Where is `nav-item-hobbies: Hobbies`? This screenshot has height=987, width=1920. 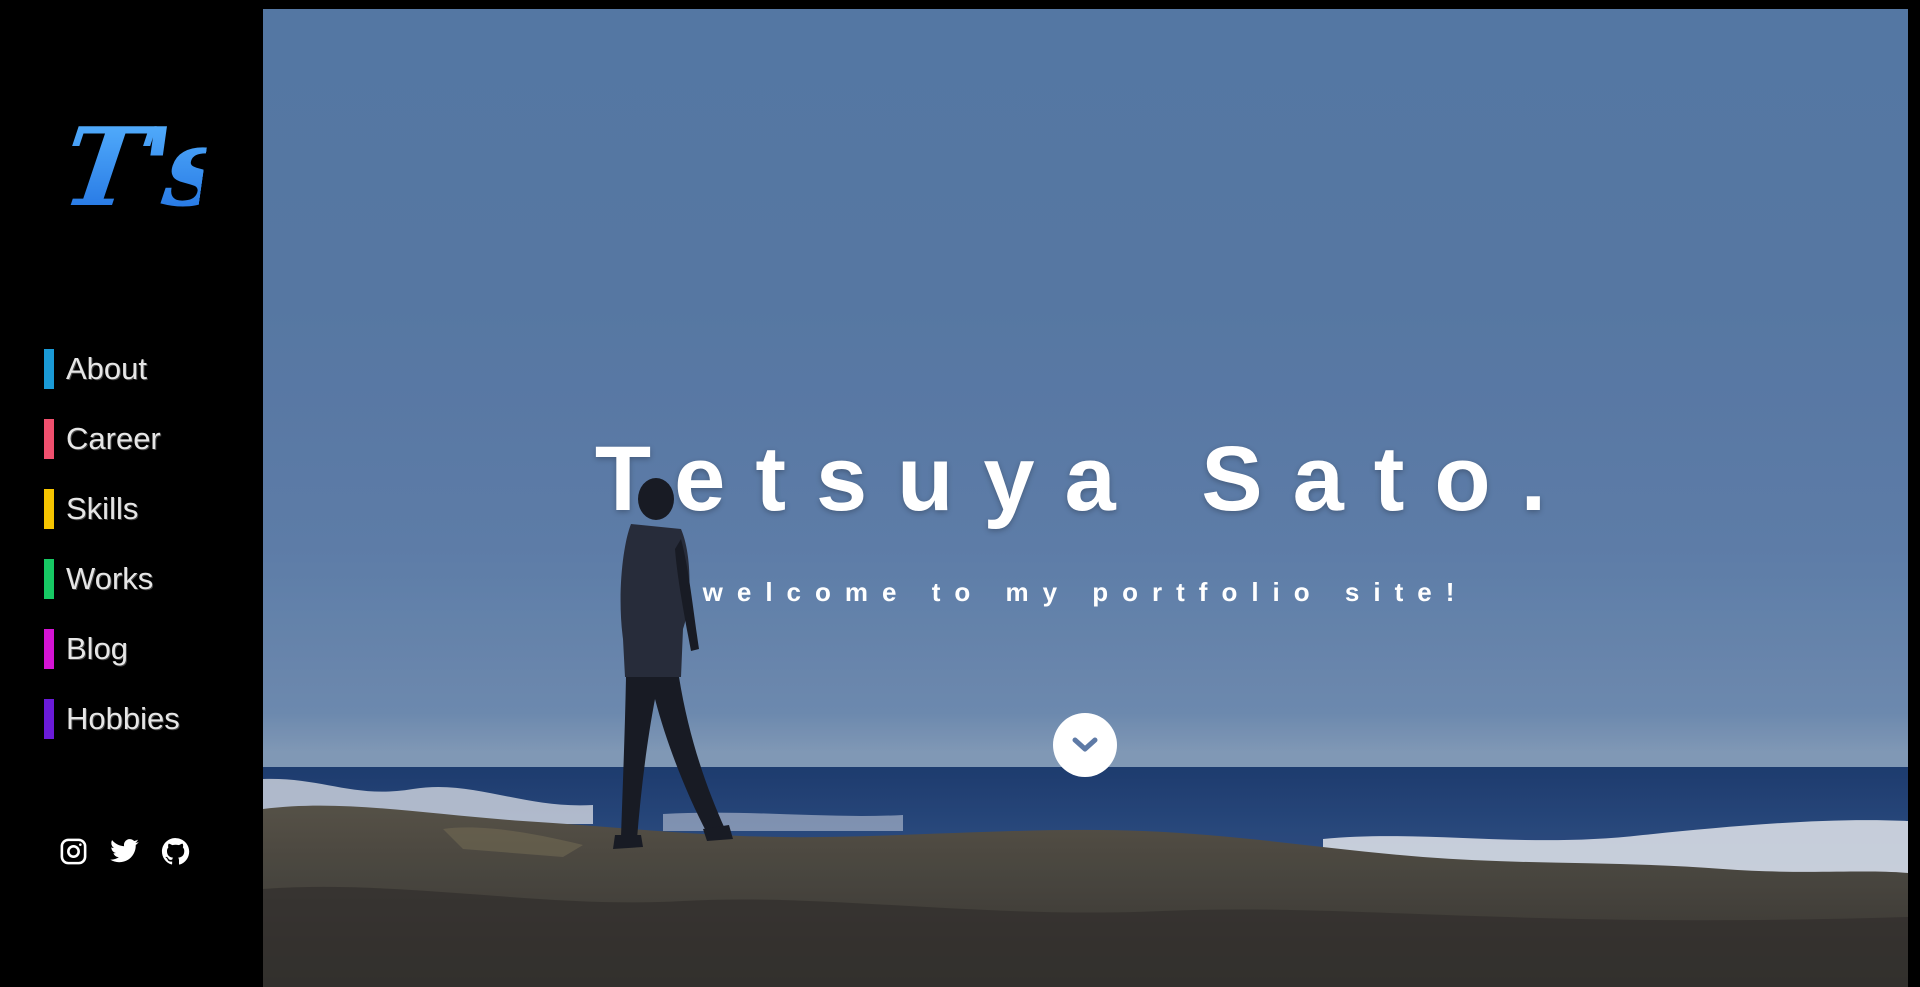
nav-item-hobbies: Hobbies is located at coordinates (112, 719).